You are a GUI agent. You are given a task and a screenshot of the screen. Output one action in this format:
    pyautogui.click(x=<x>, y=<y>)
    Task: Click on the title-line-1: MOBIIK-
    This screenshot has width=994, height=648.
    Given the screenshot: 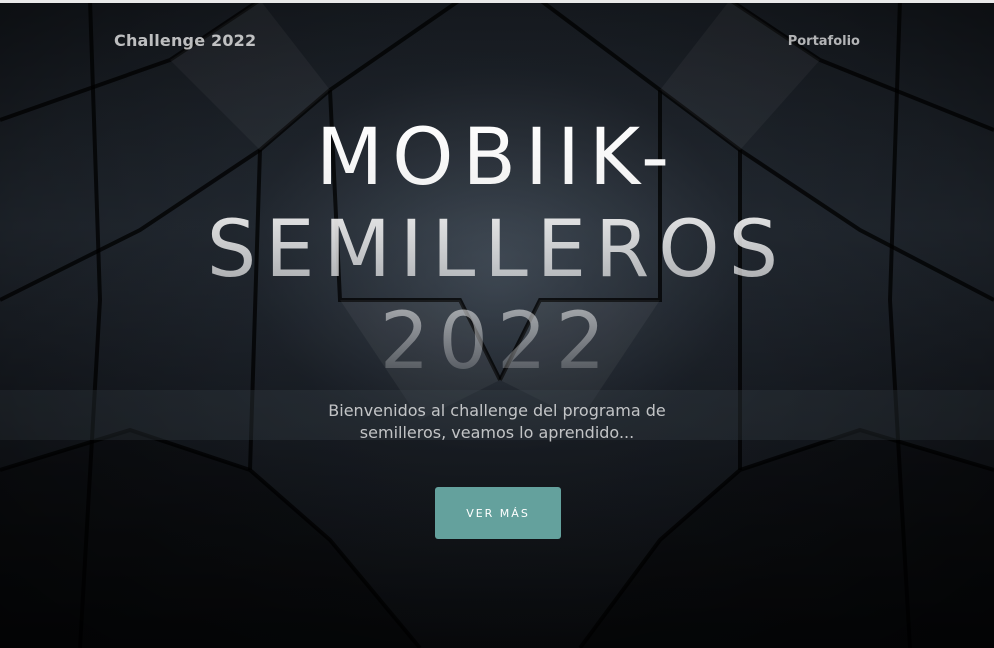 What is the action you would take?
    pyautogui.click(x=497, y=158)
    